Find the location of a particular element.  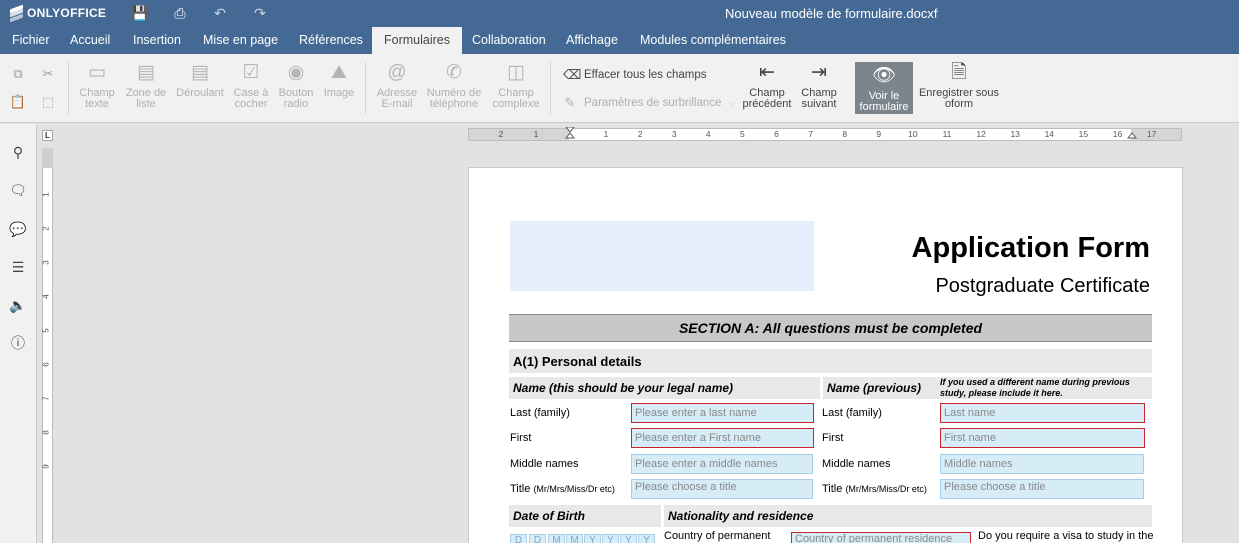

undo-icon: ↶ is located at coordinates (220, 13).